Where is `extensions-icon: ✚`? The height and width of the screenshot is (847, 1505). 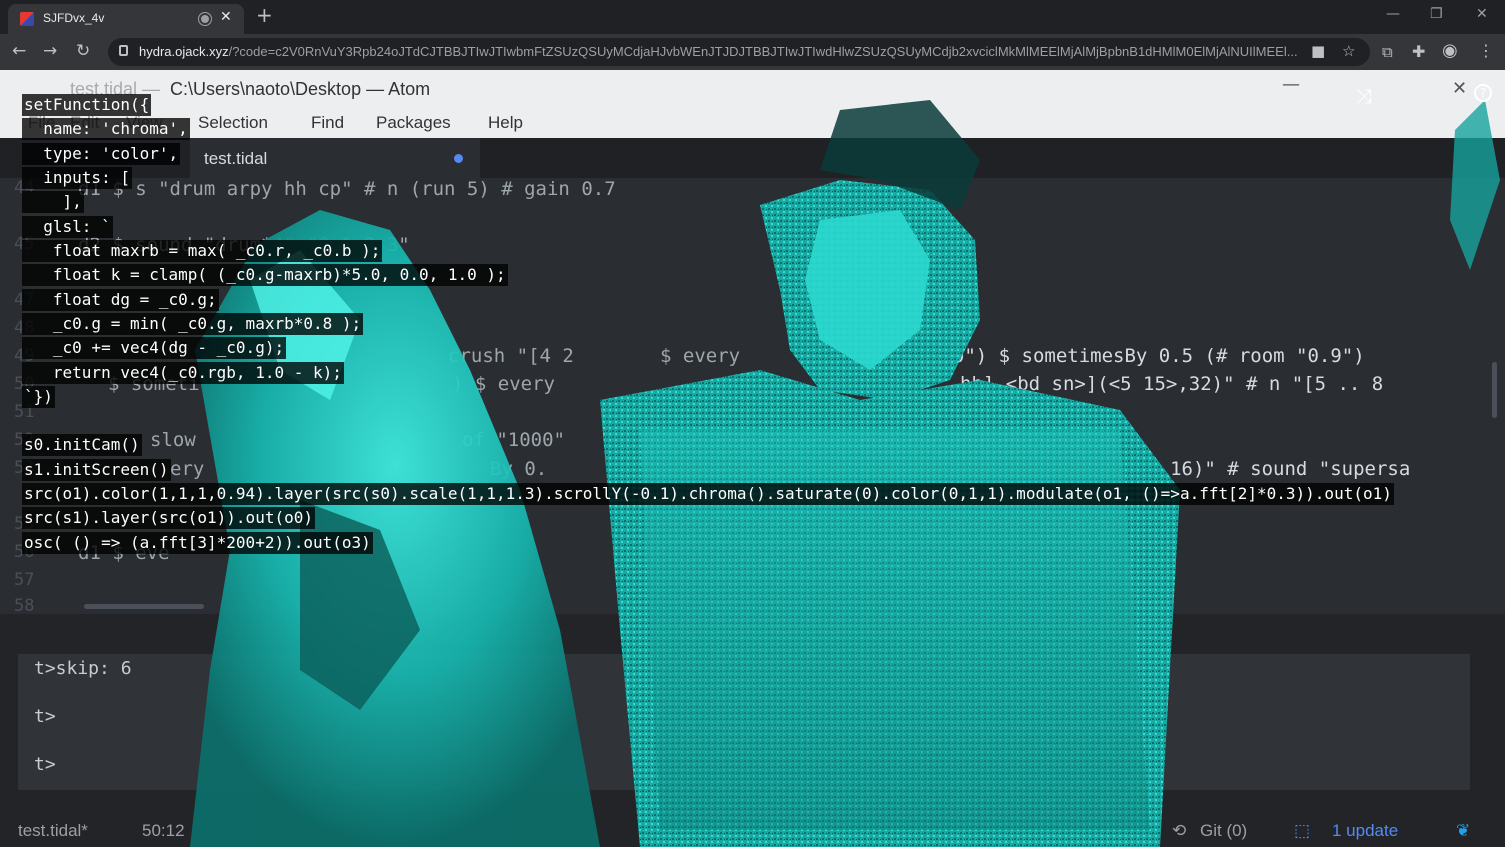 extensions-icon: ✚ is located at coordinates (1418, 51).